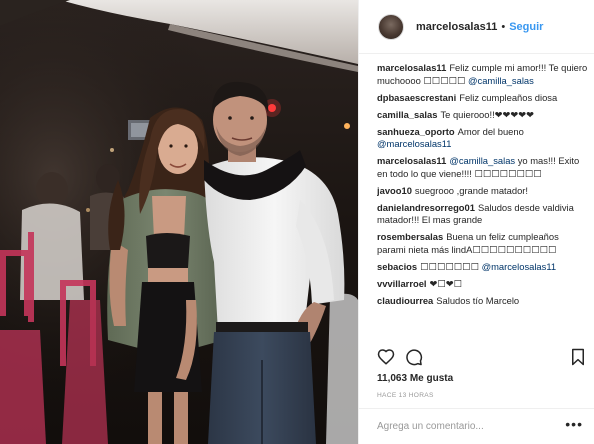 The height and width of the screenshot is (444, 594). What do you see at coordinates (483, 284) in the screenshot?
I see `comment-item: vvvillarroel ❤☐❤☐` at bounding box center [483, 284].